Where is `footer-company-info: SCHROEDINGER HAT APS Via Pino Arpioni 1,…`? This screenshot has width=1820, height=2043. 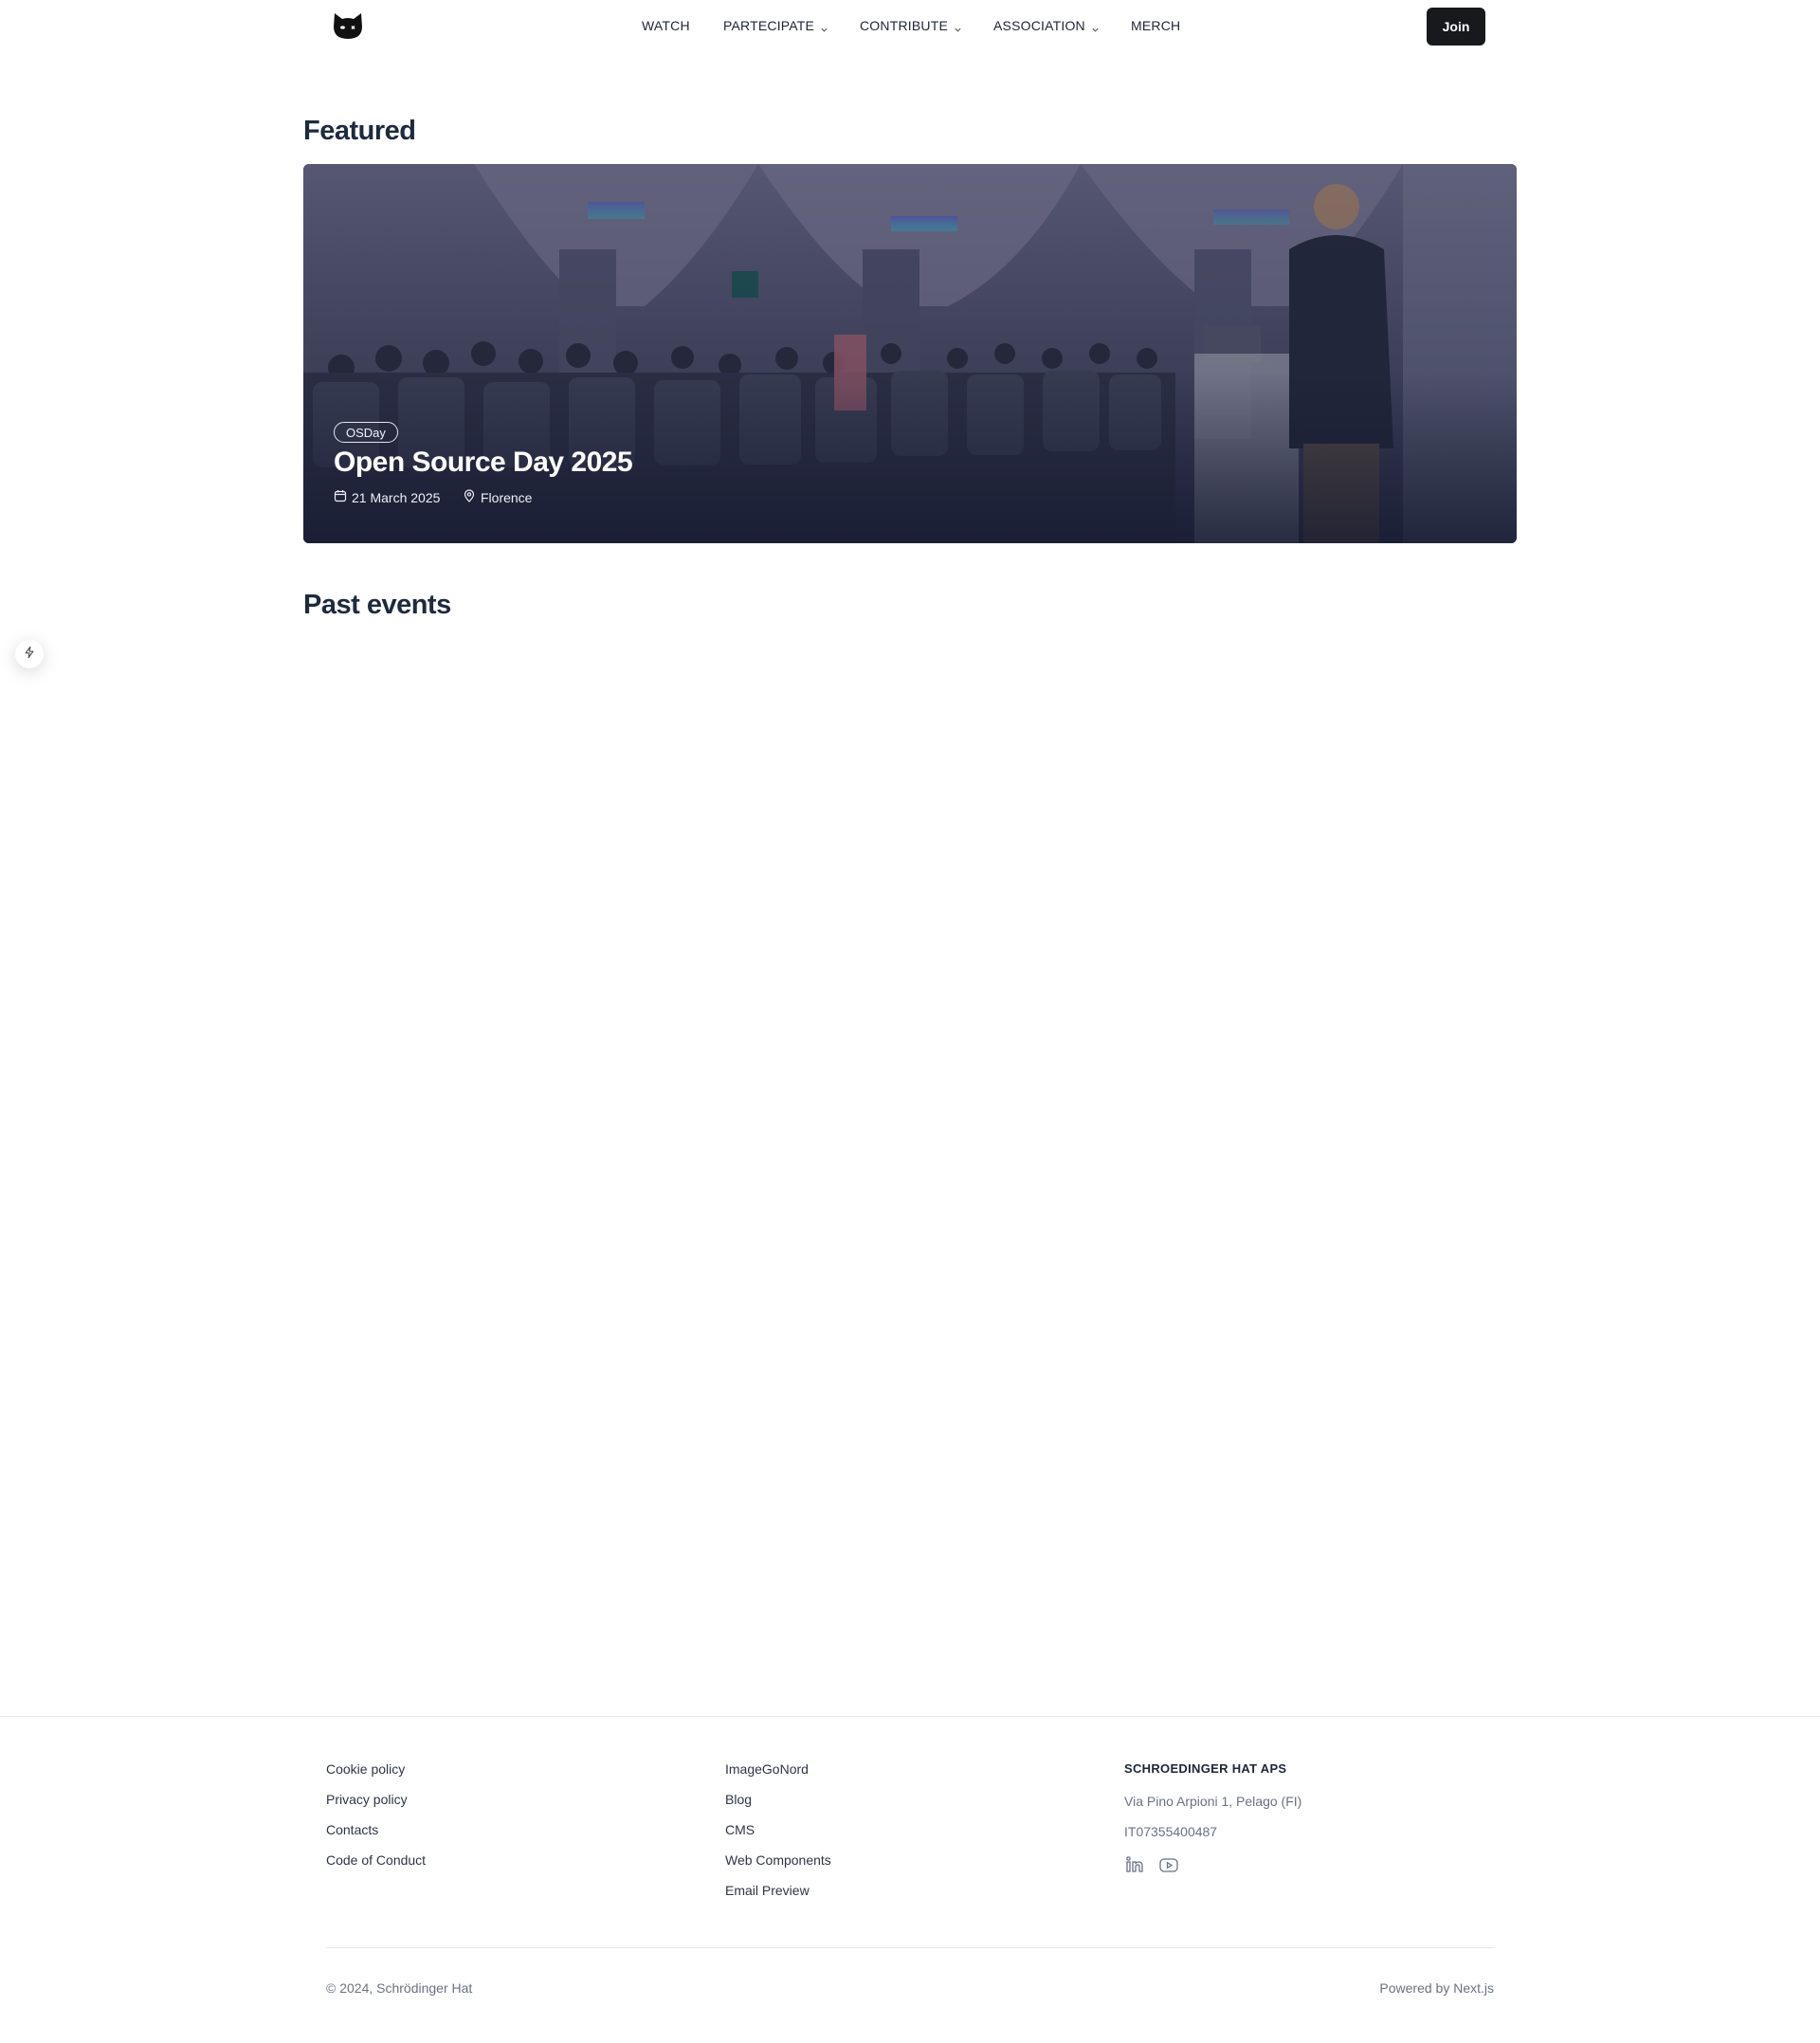 footer-company-info: SCHROEDINGER HAT APS Via Pino Arpioni 1,… is located at coordinates (1212, 1818).